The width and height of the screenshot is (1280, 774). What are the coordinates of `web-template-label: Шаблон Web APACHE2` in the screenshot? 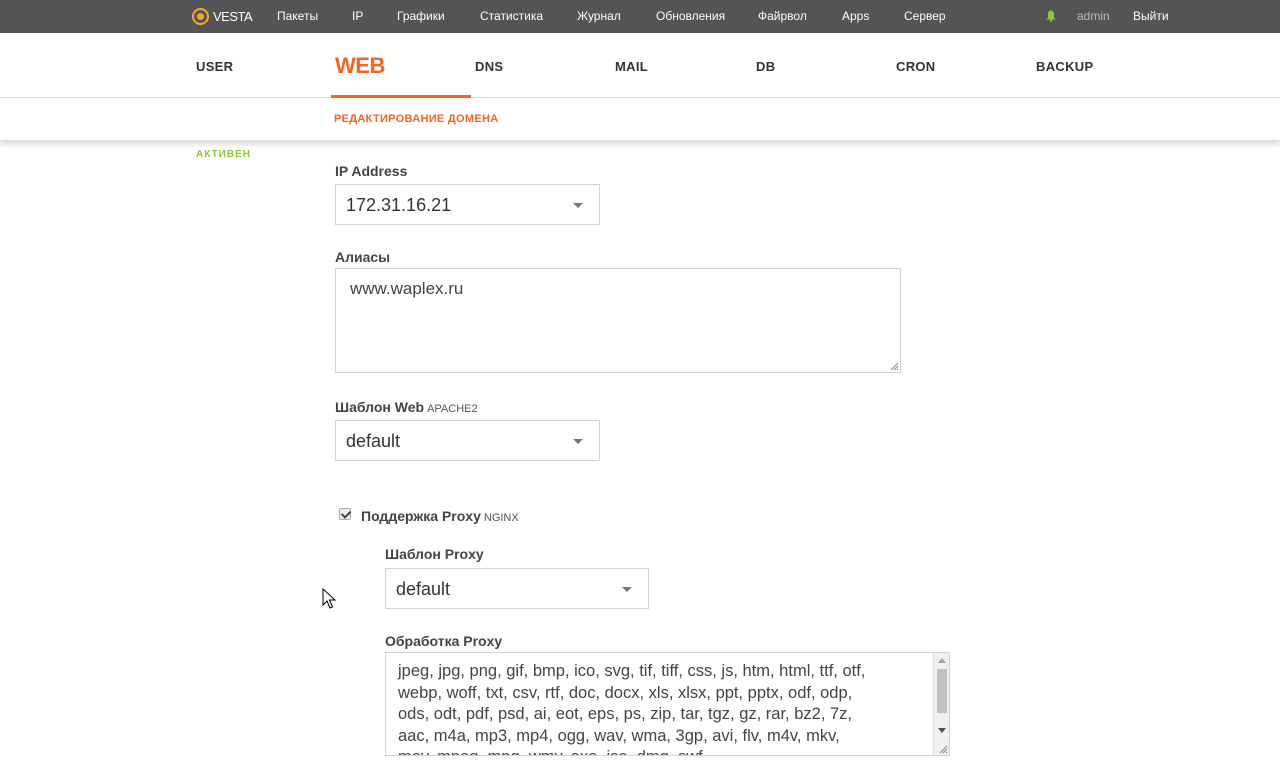 It's located at (406, 407).